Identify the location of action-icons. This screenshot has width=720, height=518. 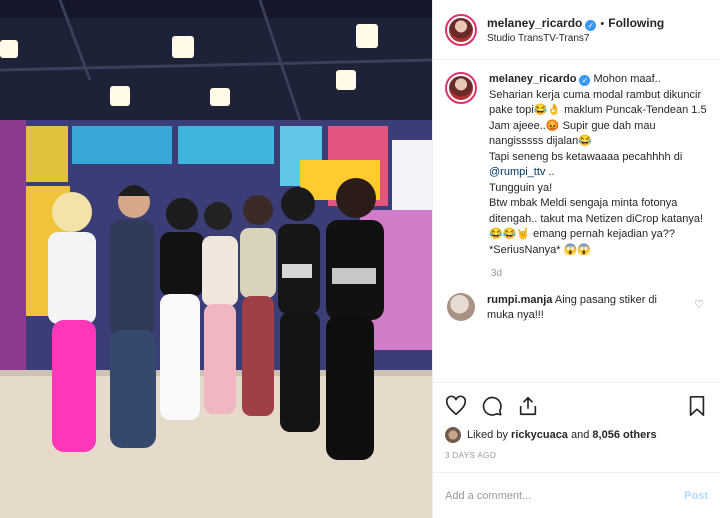
(576, 406).